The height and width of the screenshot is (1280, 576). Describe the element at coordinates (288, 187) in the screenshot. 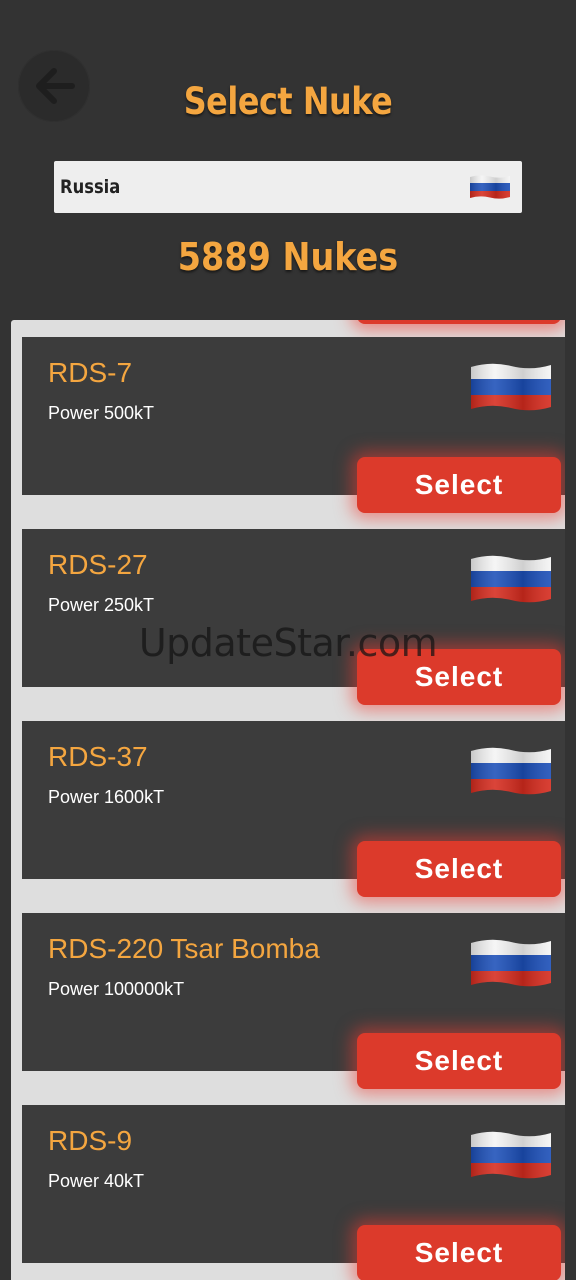

I see `country-select: Russia` at that location.